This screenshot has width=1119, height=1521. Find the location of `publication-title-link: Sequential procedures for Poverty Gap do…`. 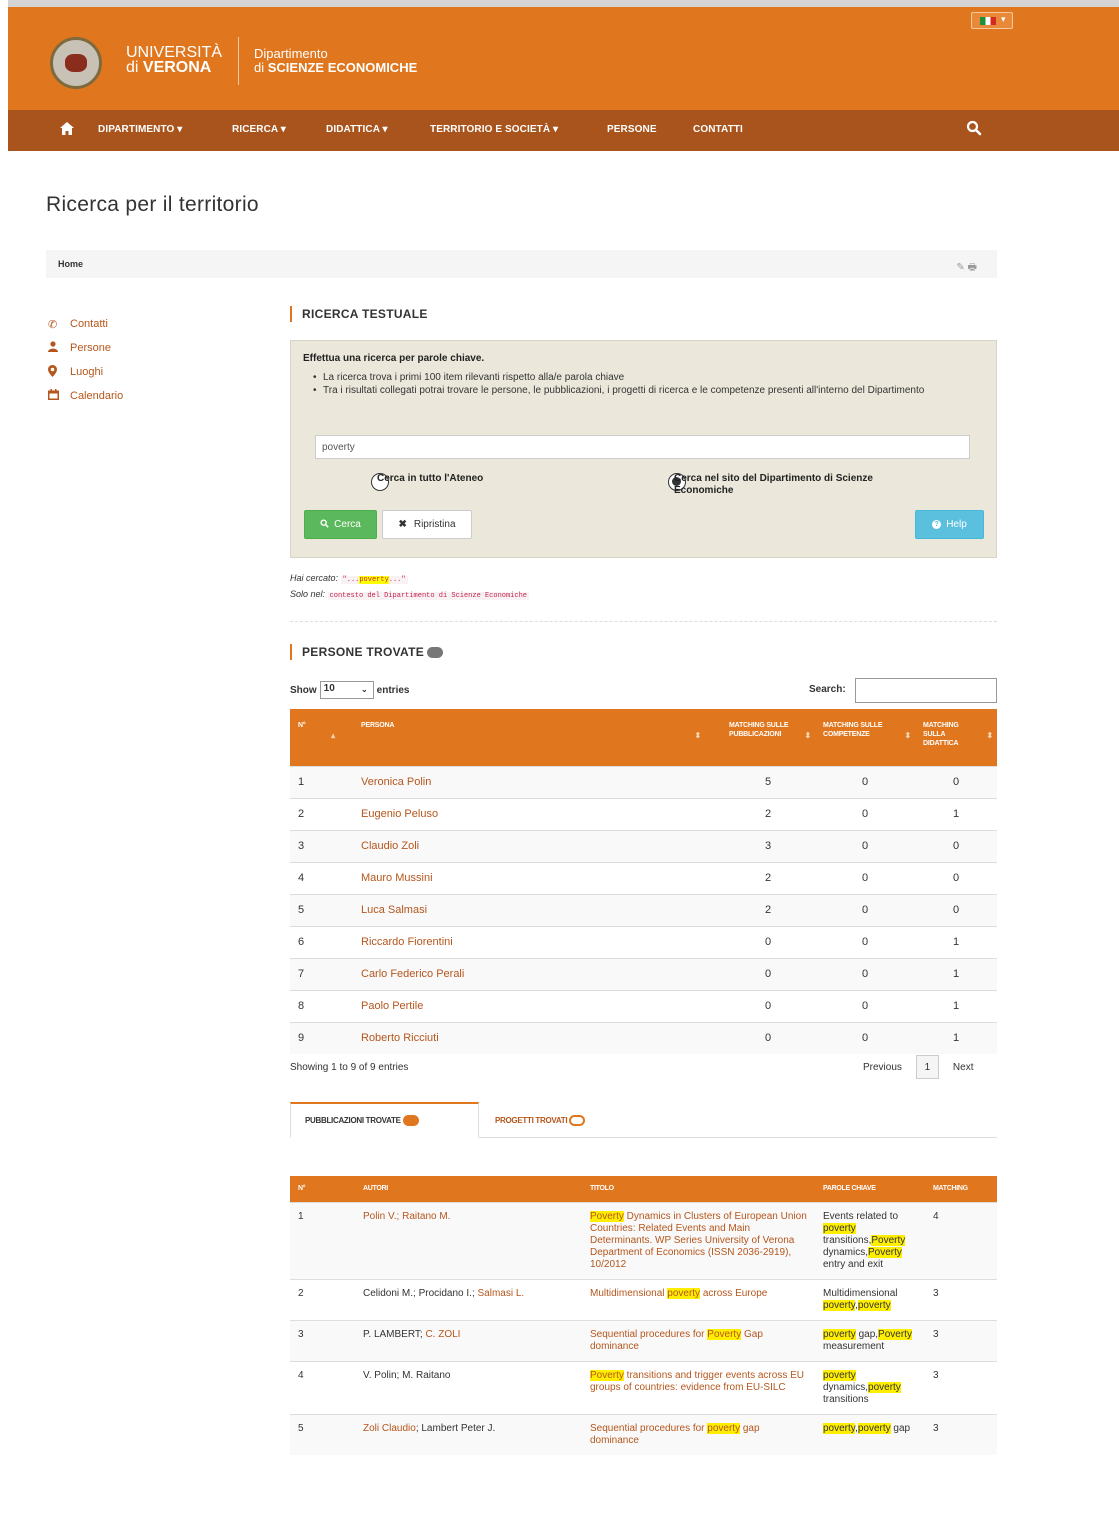

publication-title-link: Sequential procedures for Poverty Gap do… is located at coordinates (676, 1340).